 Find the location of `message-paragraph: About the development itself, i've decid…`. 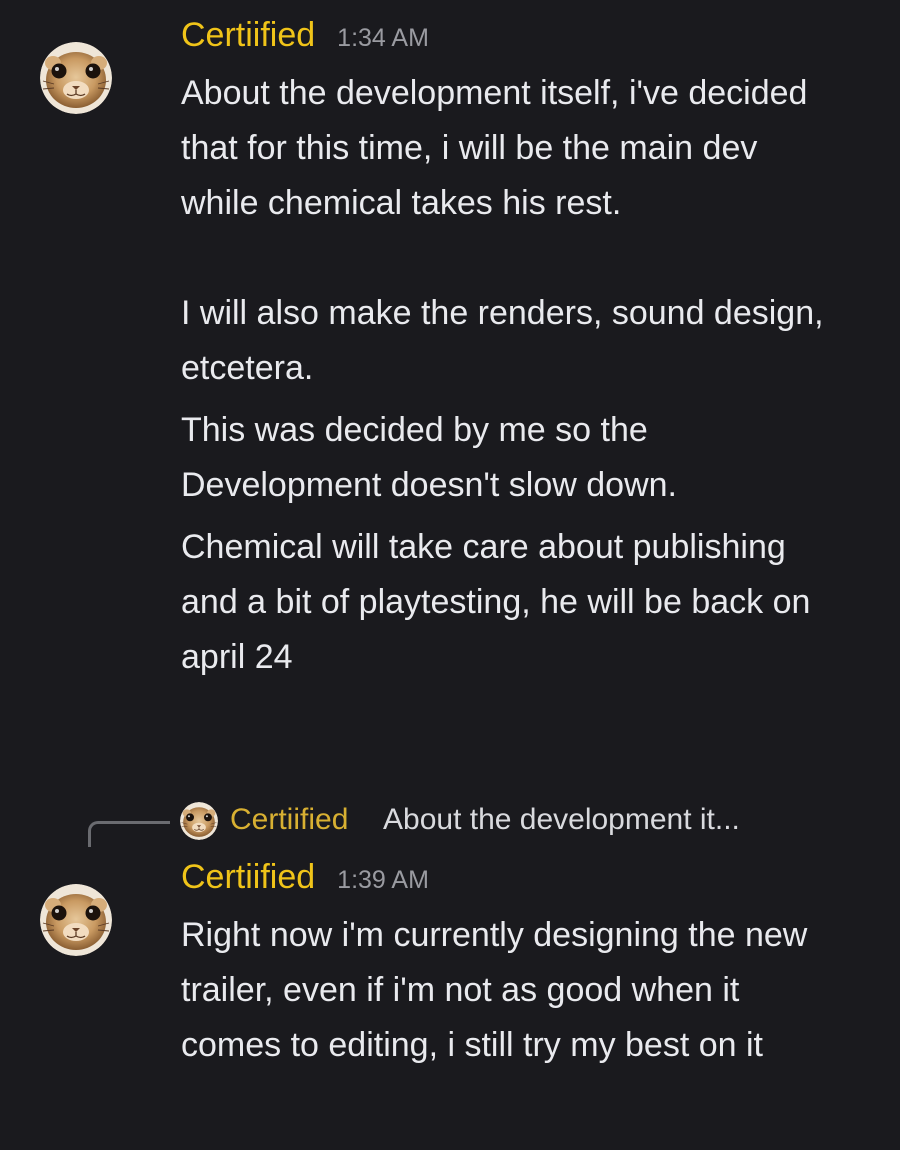

message-paragraph: About the development itself, i've decid… is located at coordinates (494, 148).